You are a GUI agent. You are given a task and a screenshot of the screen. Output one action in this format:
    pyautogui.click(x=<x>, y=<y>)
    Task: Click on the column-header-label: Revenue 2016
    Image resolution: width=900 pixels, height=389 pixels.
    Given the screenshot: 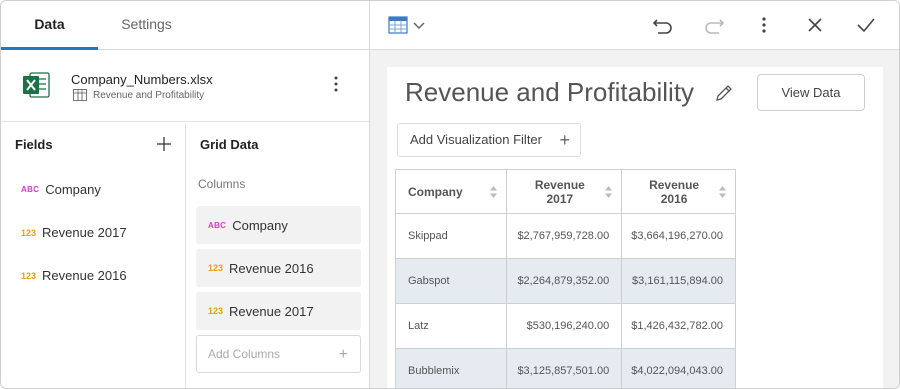 What is the action you would take?
    pyautogui.click(x=674, y=191)
    